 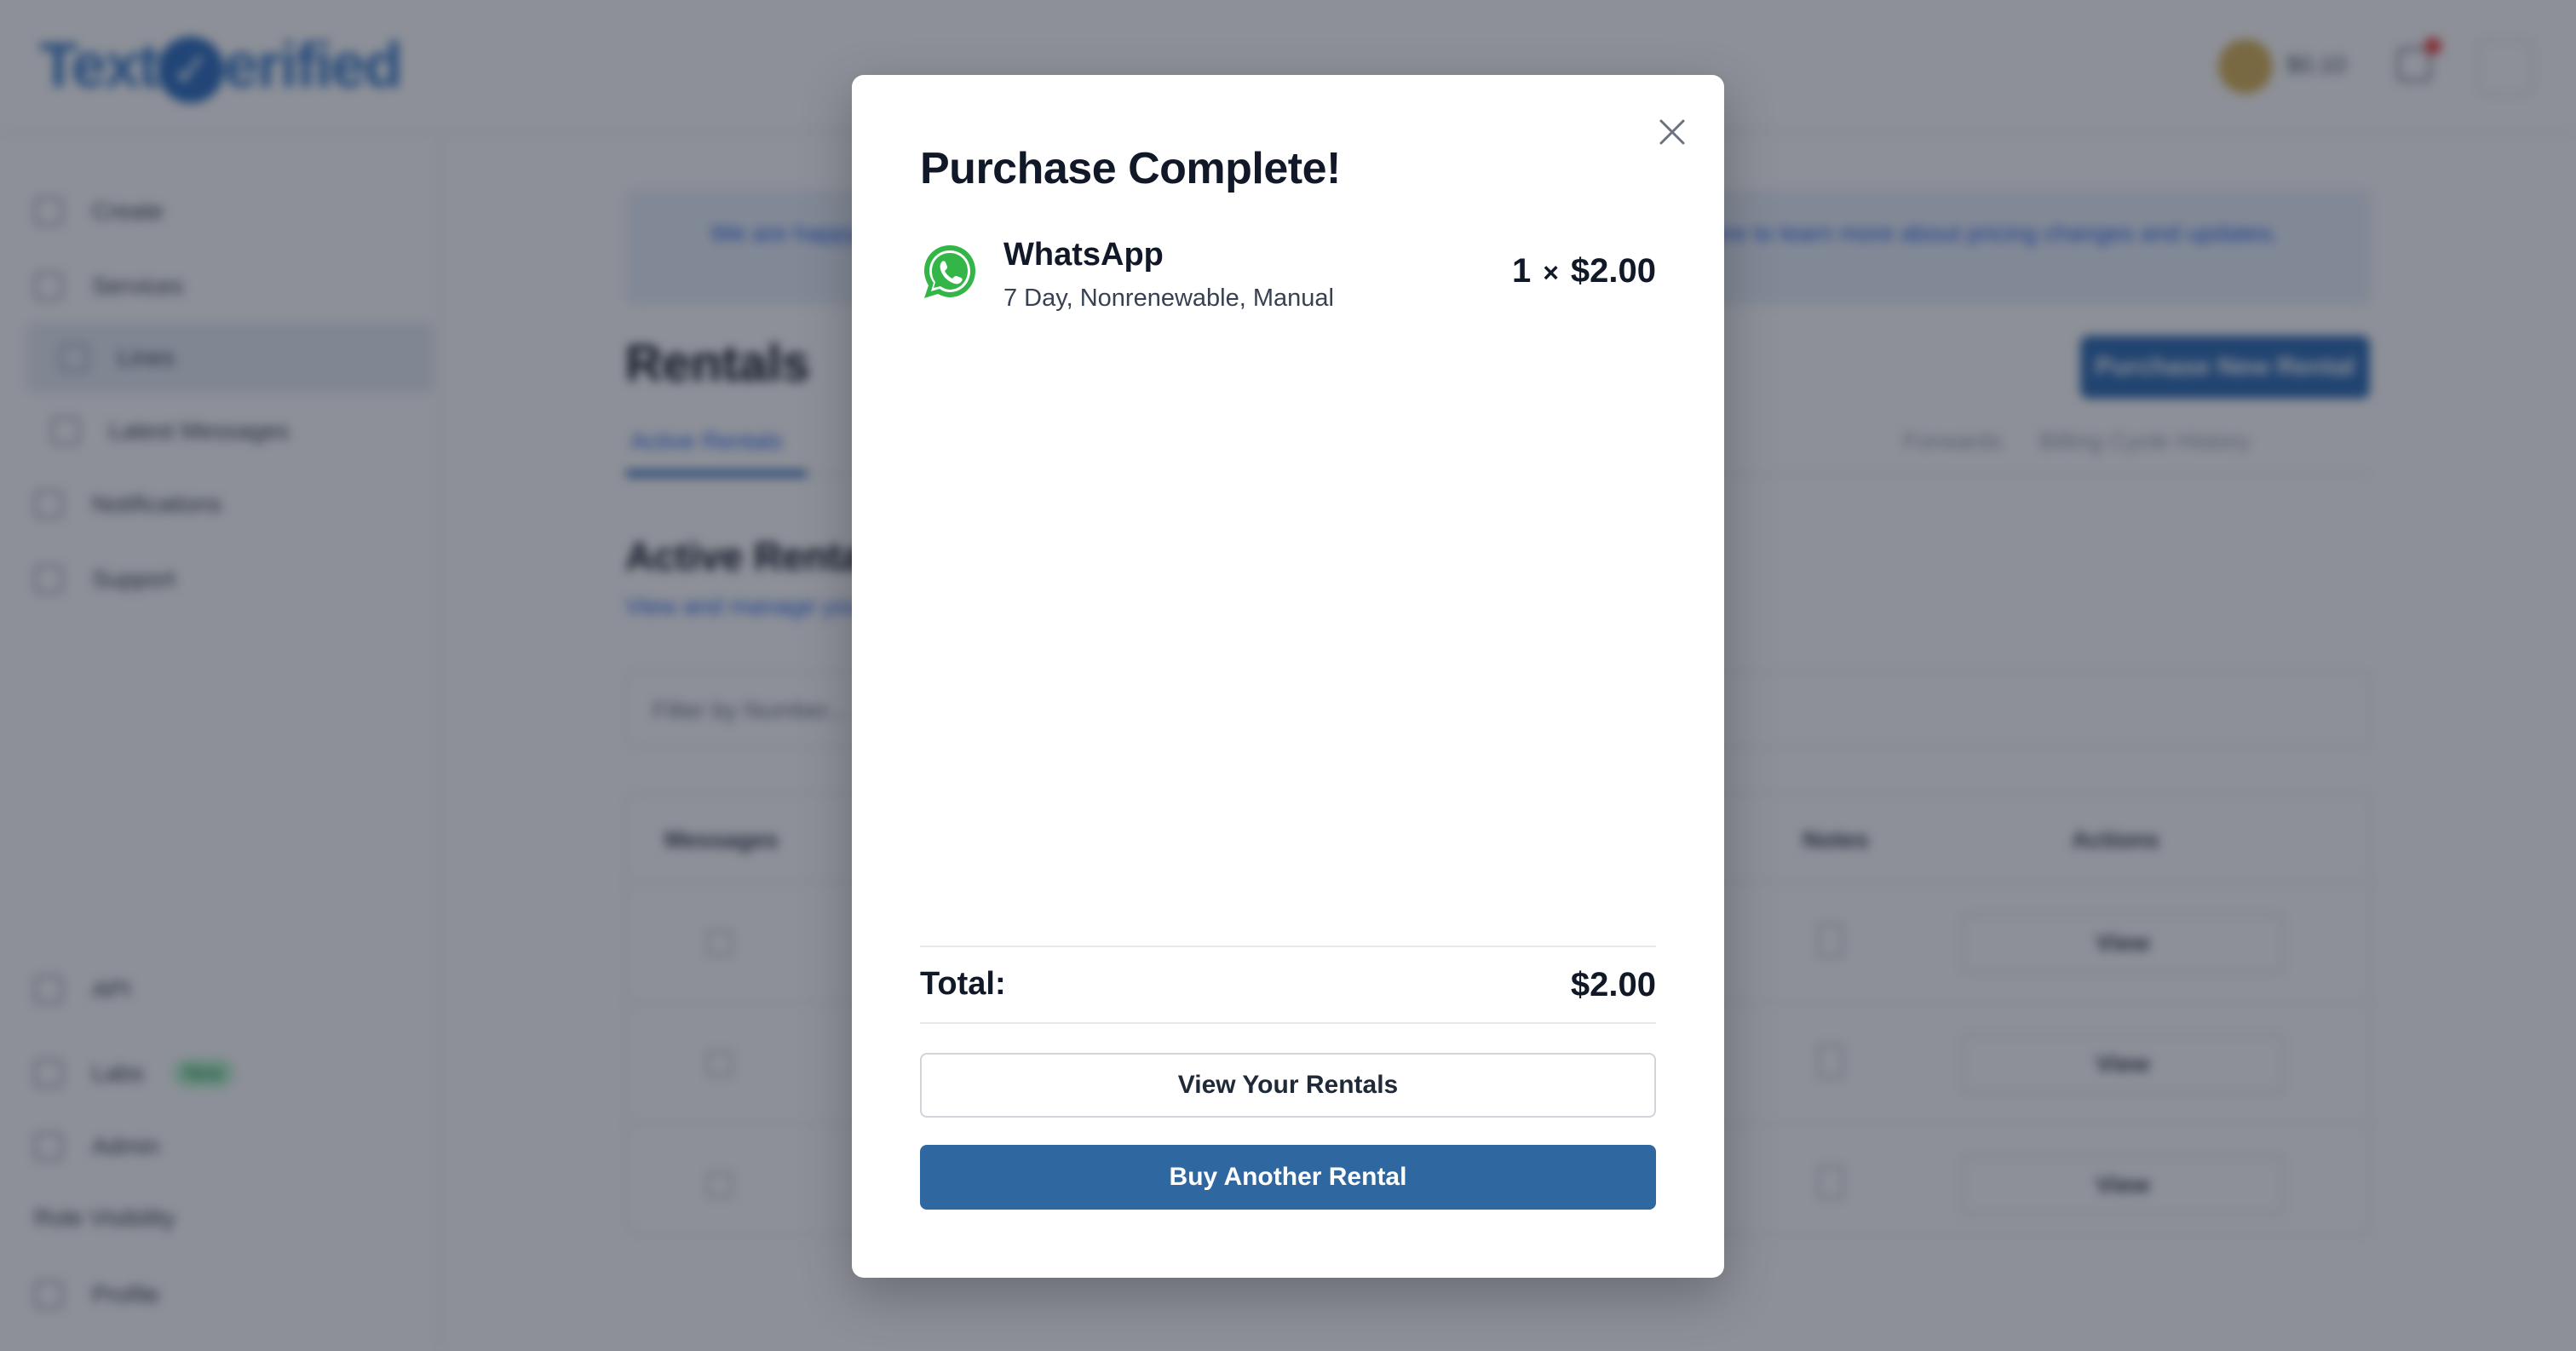 I want to click on item-quantity-price: 1 × $2.00, so click(x=1584, y=271).